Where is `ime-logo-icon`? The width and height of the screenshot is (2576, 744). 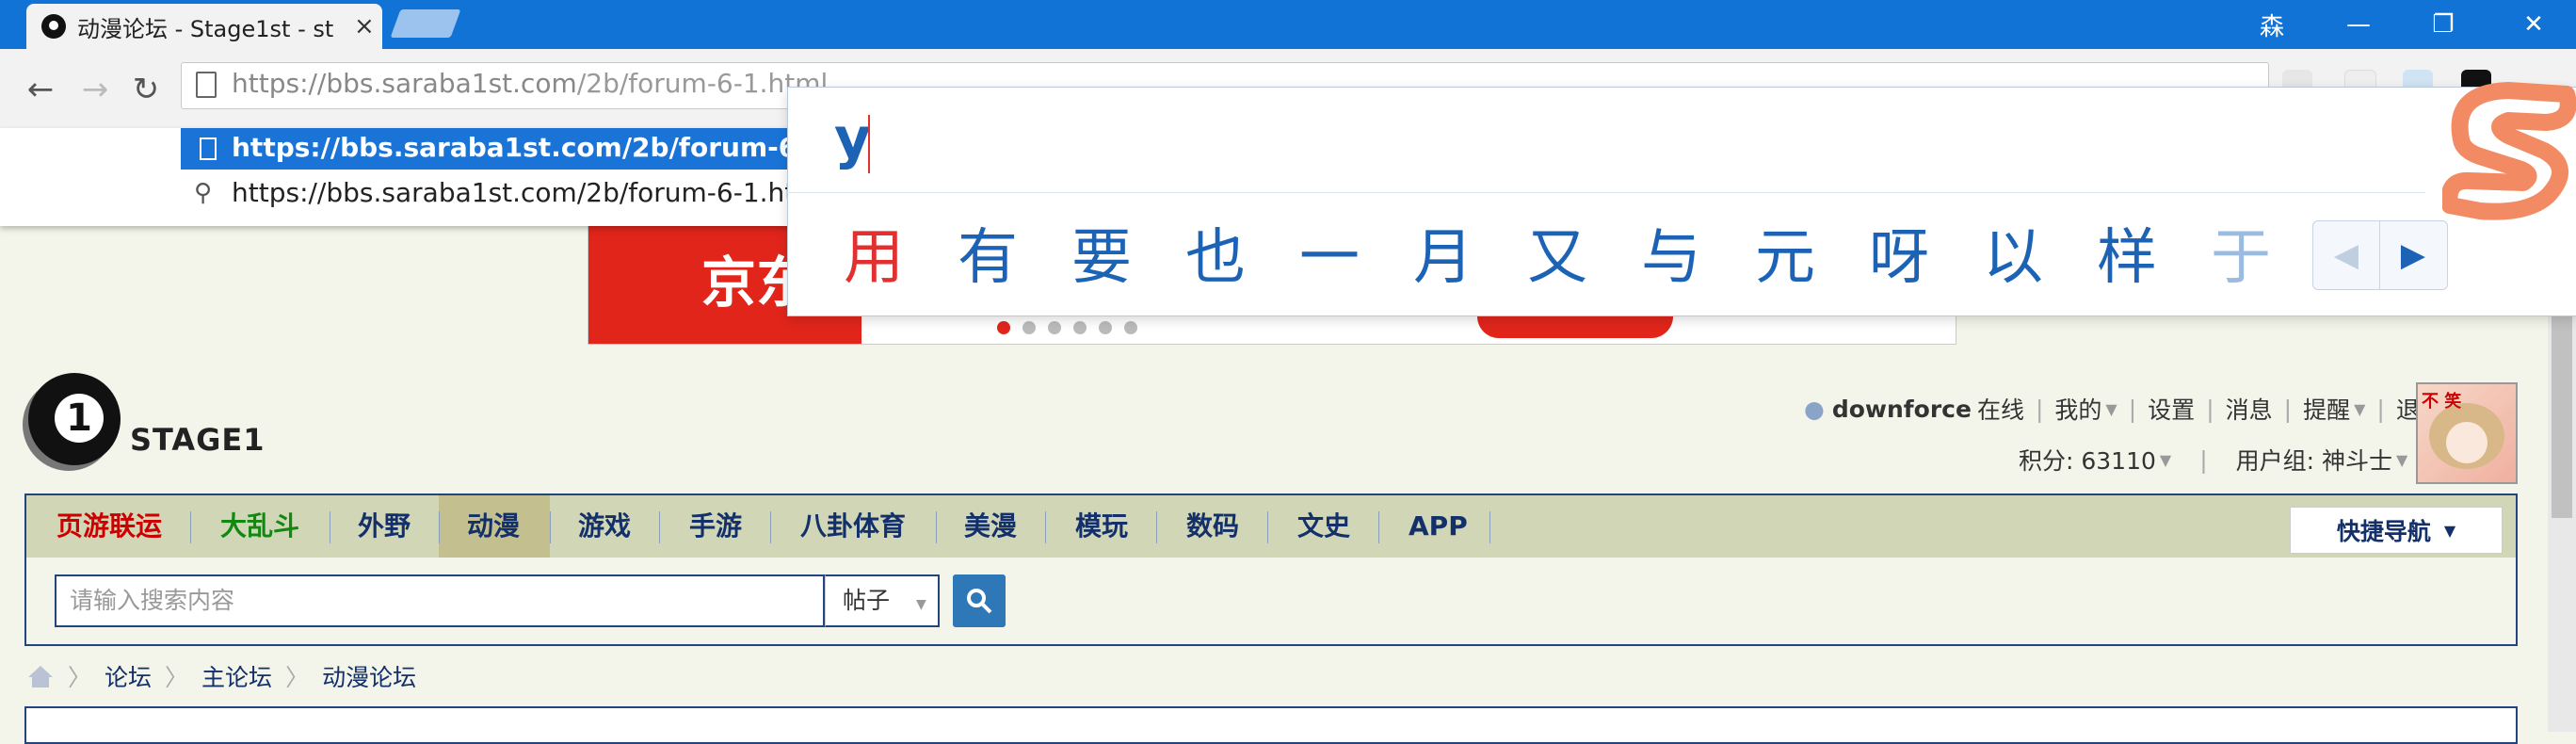
ime-logo-icon is located at coordinates (2509, 147).